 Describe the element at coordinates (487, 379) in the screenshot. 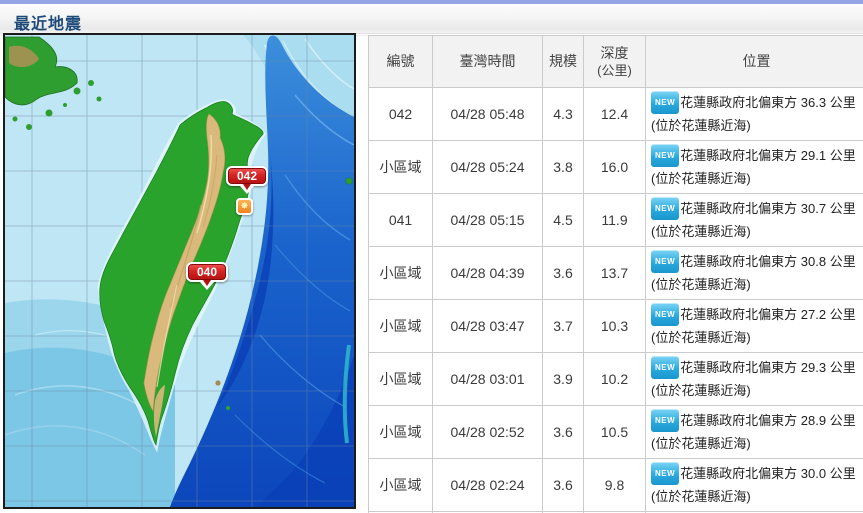

I see `quake-time-cell: 04/28 03:01` at that location.